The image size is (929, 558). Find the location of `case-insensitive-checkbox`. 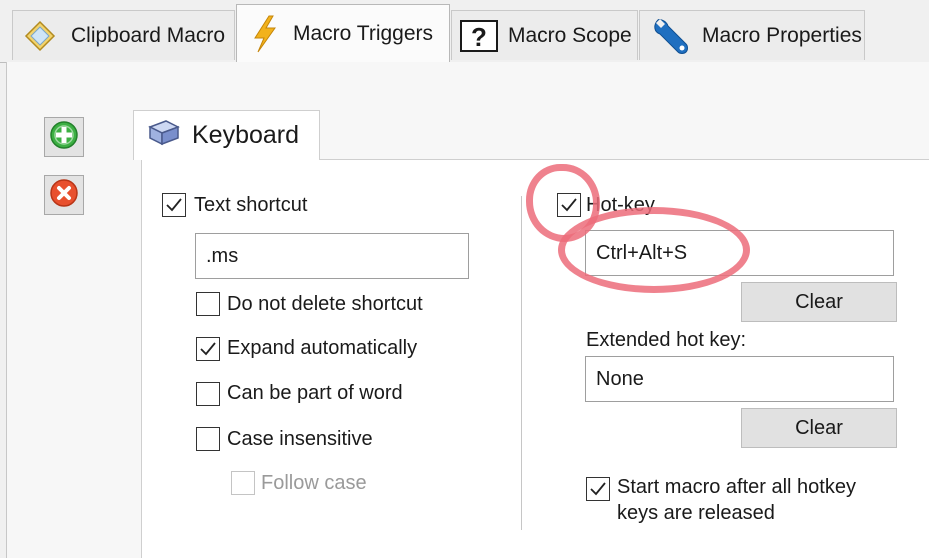

case-insensitive-checkbox is located at coordinates (208, 439).